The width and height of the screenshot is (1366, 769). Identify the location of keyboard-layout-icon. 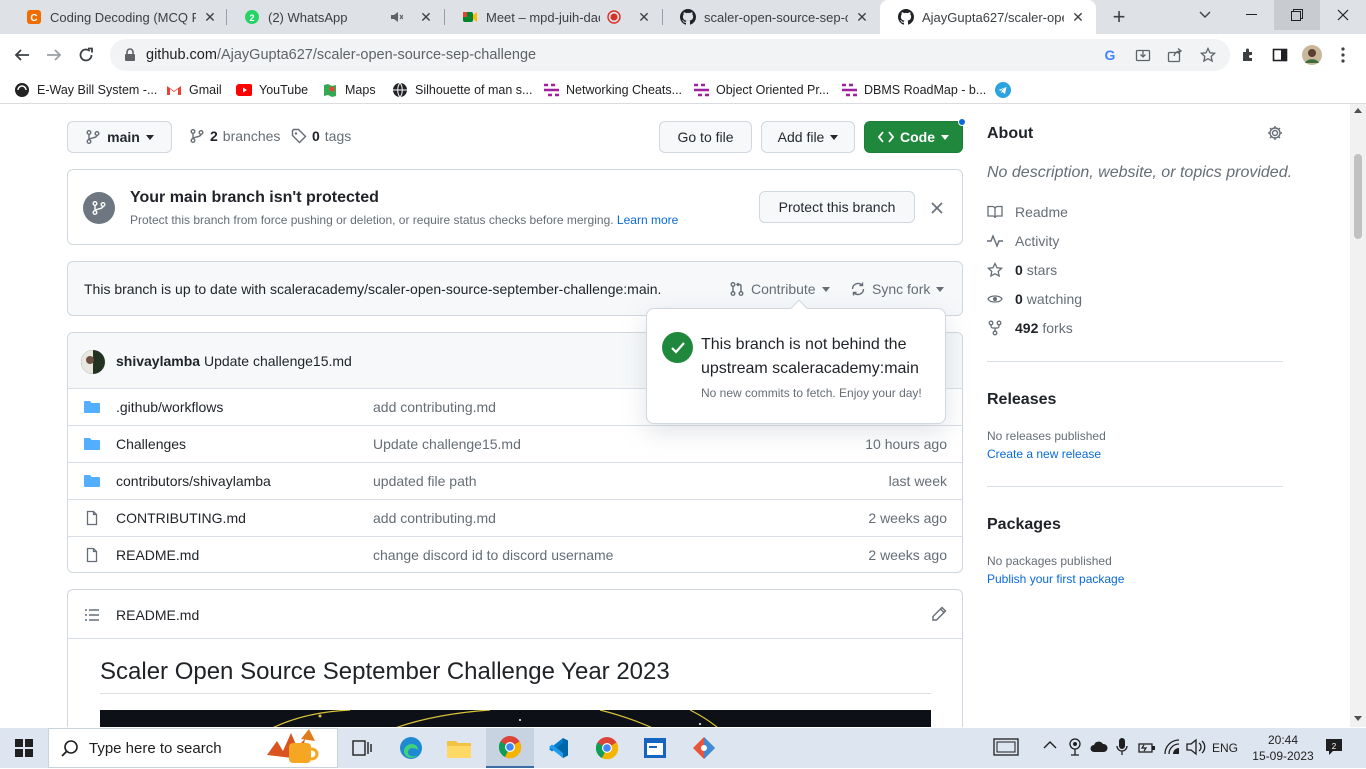
(1006, 747).